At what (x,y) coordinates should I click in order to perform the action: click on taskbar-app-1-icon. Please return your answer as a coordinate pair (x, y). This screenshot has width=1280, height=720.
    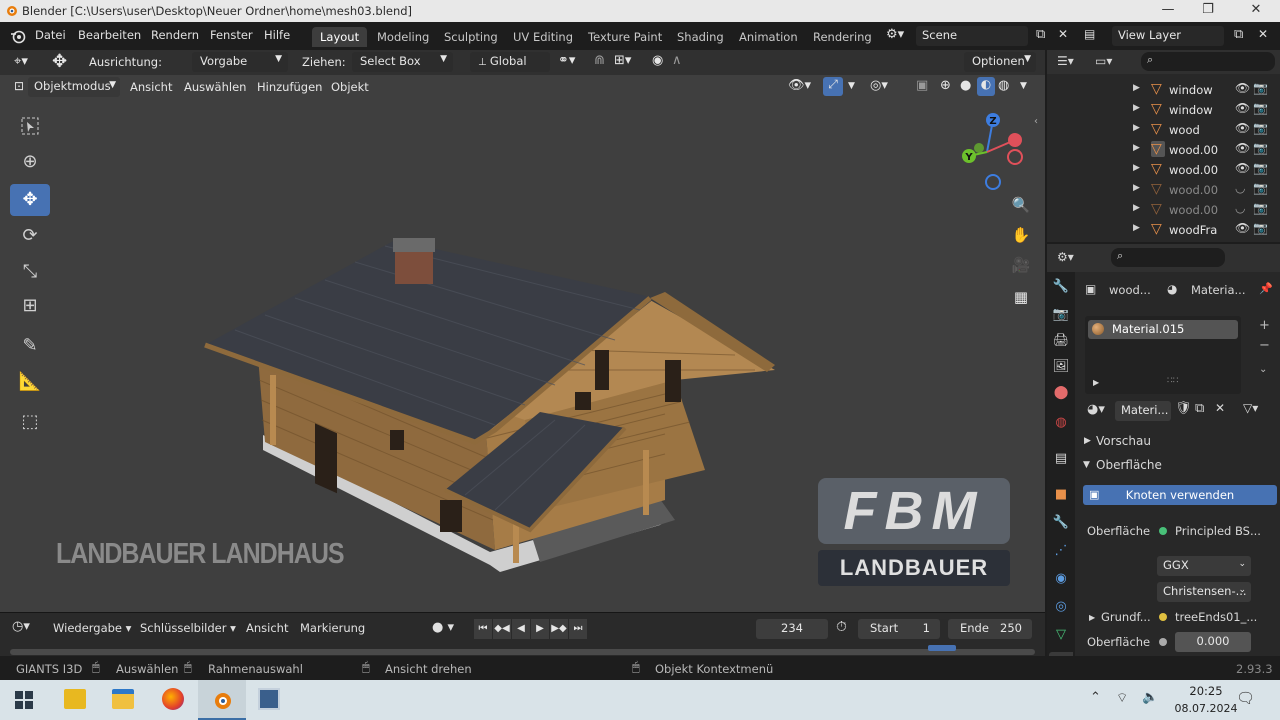
    Looking at the image, I should click on (75, 699).